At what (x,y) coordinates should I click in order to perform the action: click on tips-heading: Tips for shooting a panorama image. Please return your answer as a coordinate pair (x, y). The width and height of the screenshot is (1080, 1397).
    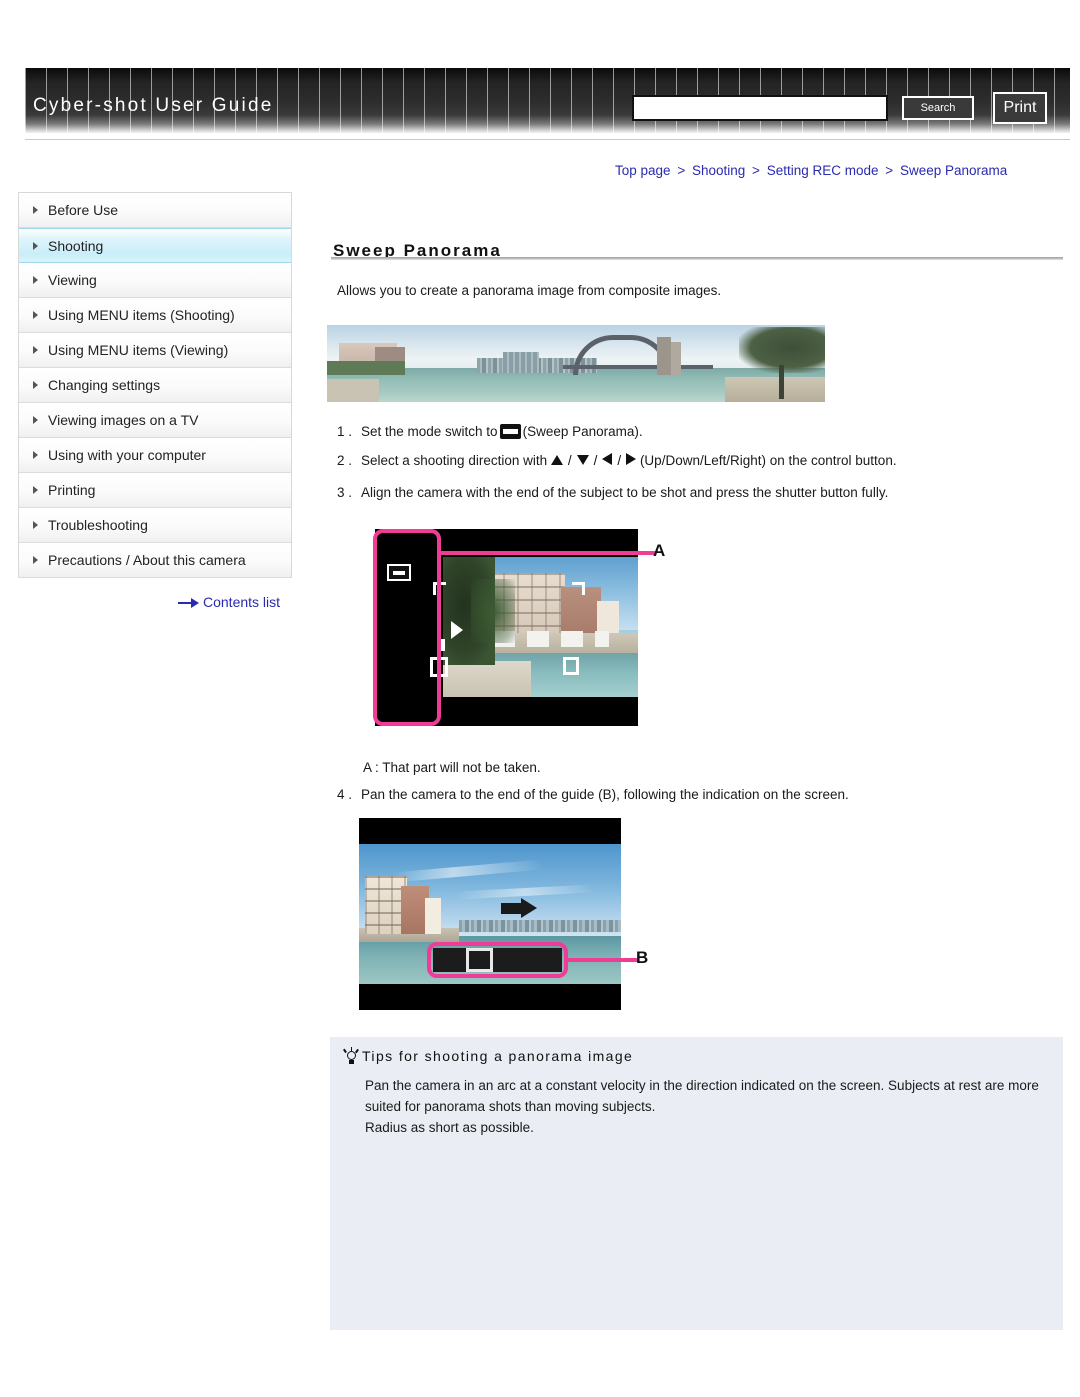
    Looking at the image, I should click on (488, 1055).